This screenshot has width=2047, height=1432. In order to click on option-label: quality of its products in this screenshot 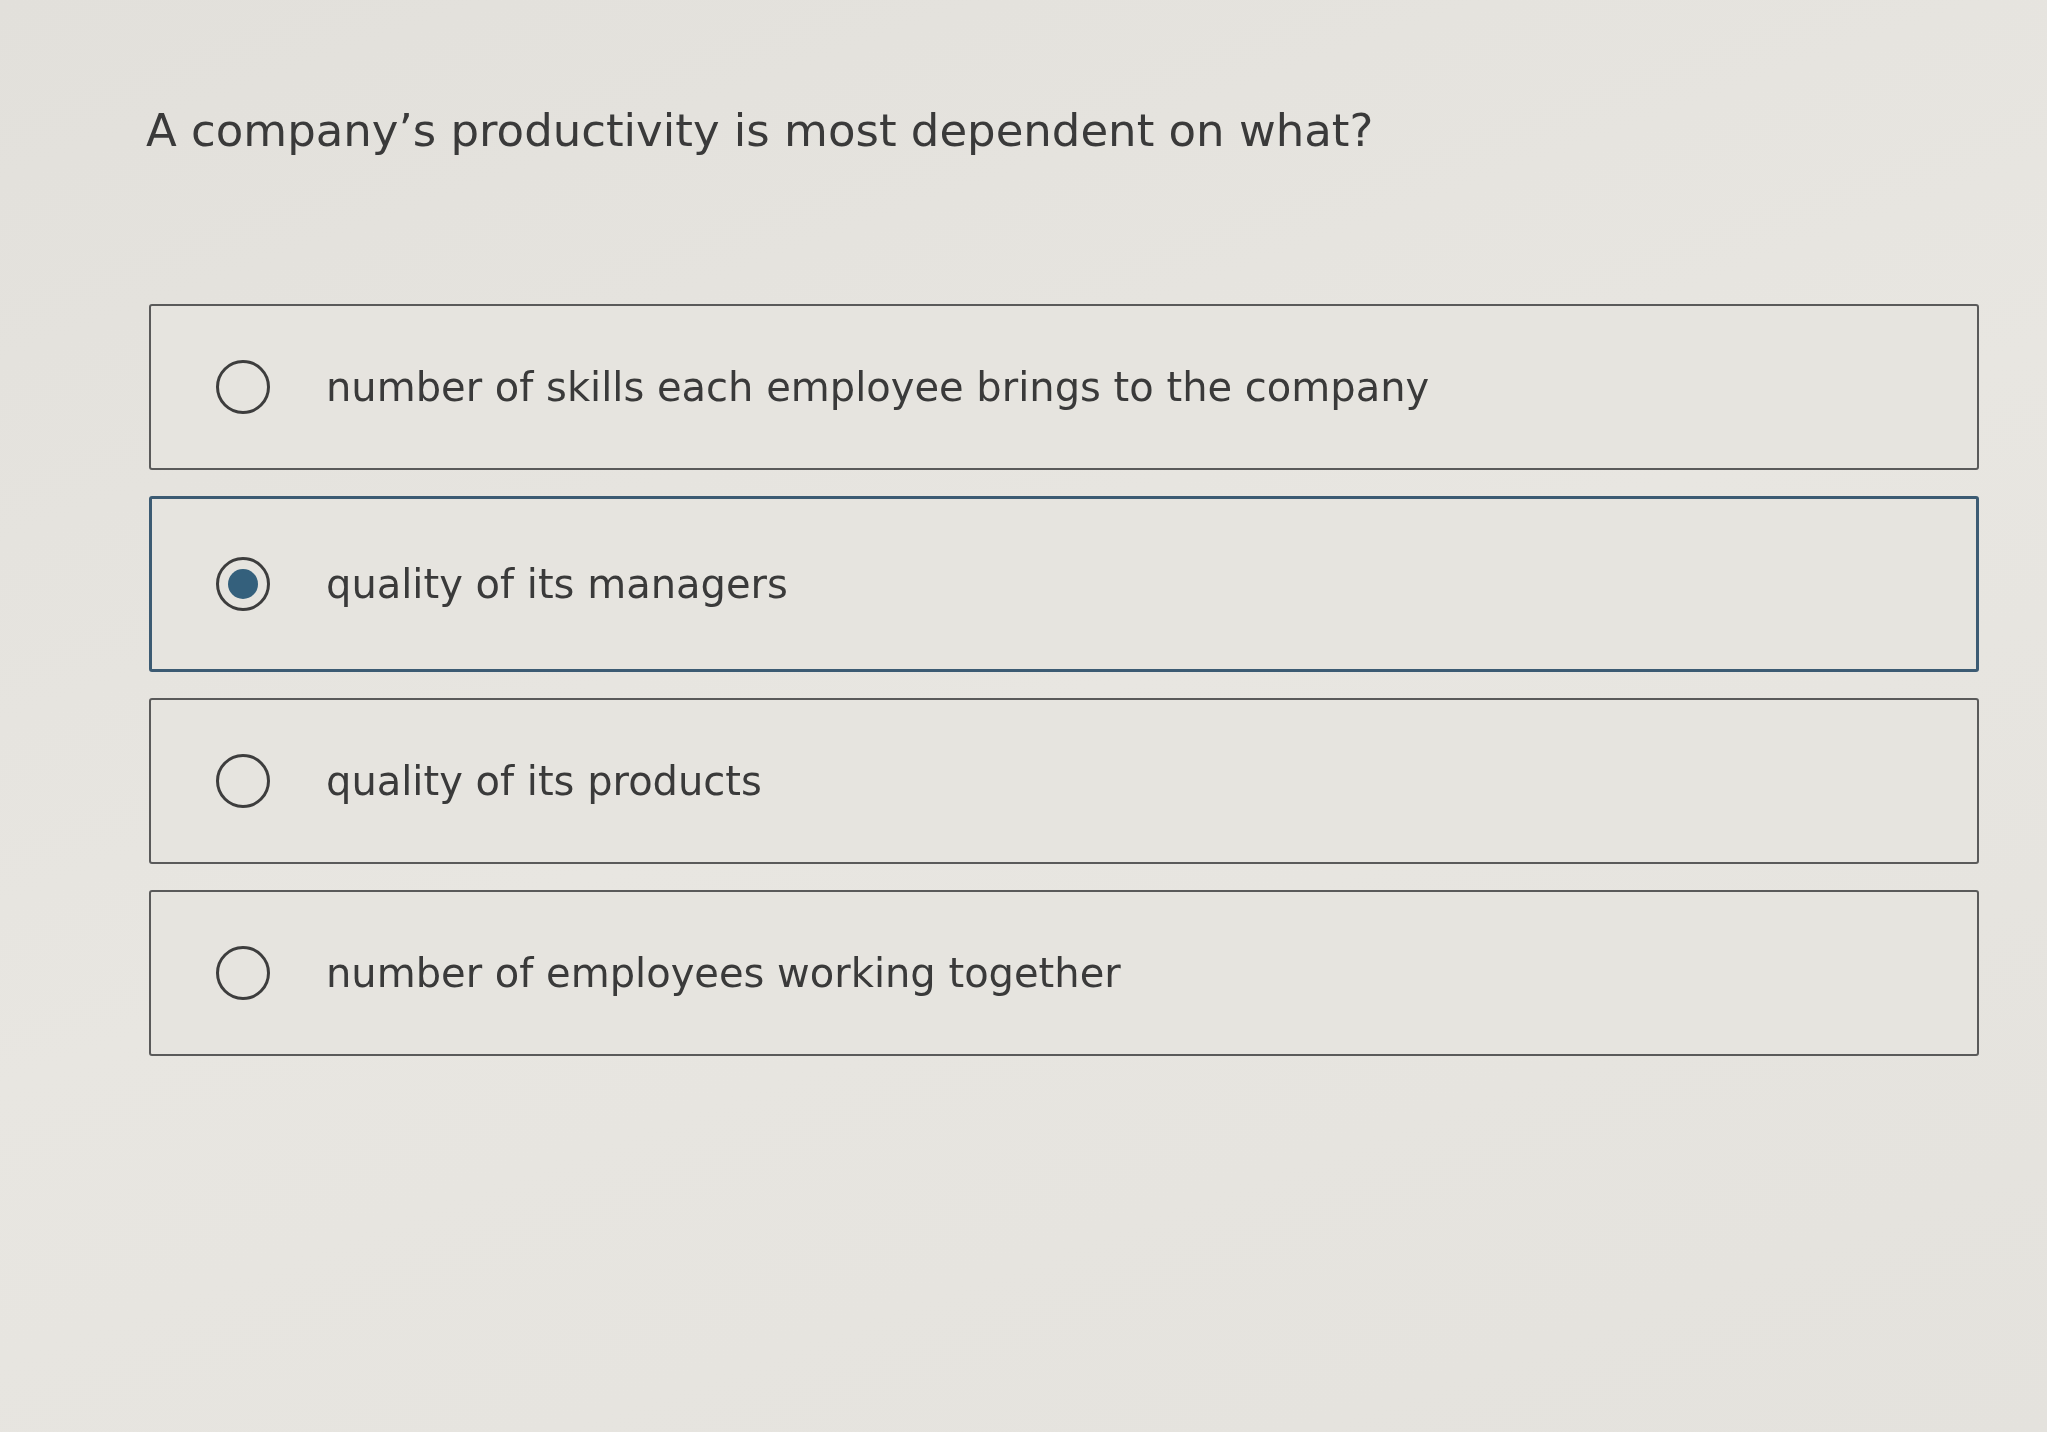, I will do `click(544, 781)`.